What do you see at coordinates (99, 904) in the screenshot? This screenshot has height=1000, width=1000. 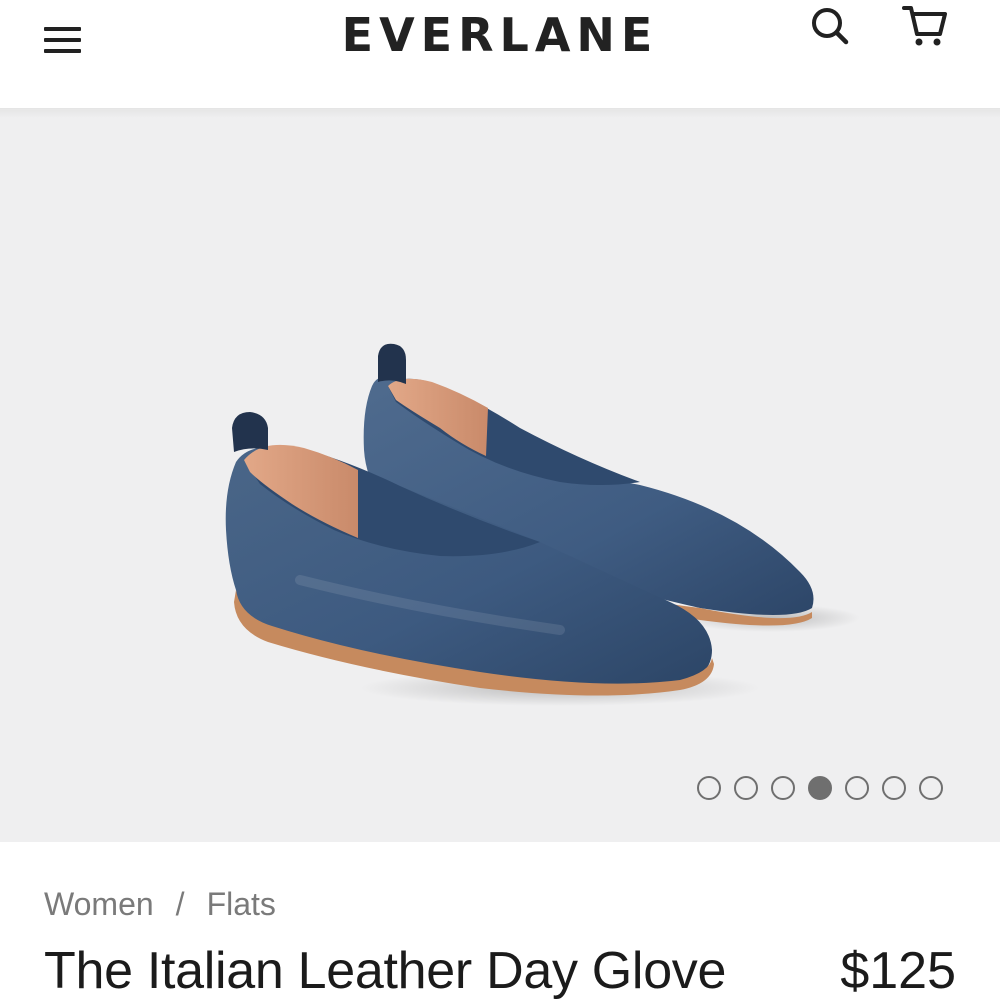 I see `breadcrumb-women: Women` at bounding box center [99, 904].